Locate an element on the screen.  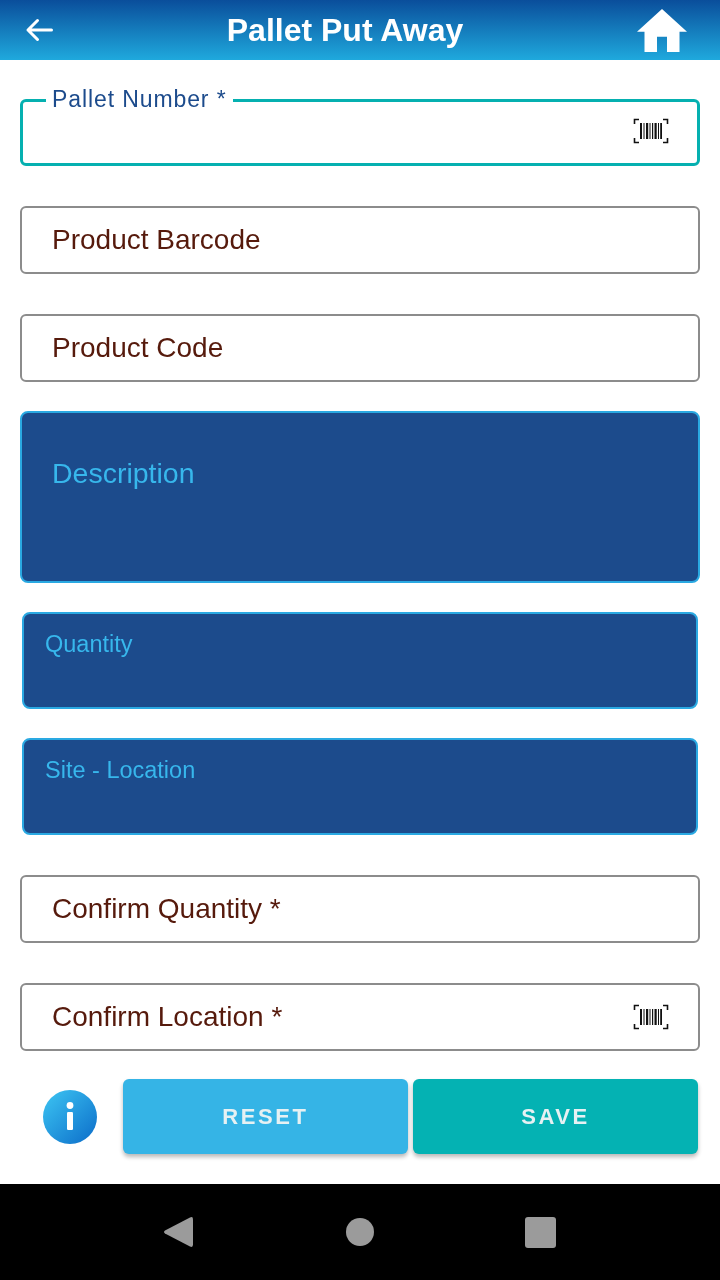
nav-recents-icon is located at coordinates (540, 1232).